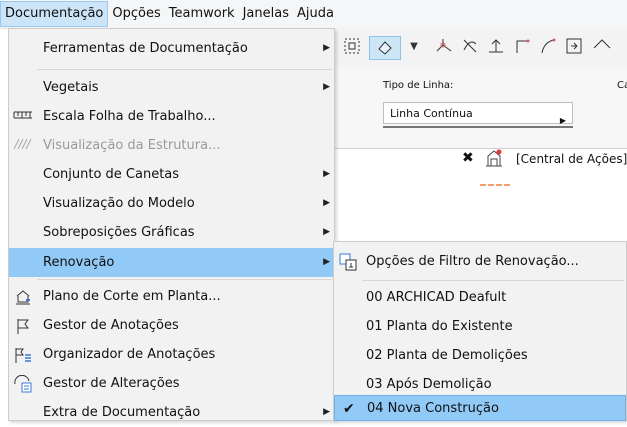 This screenshot has width=627, height=427. I want to click on submenu-item-04: ✔ 04 Nova Construção, so click(480, 408).